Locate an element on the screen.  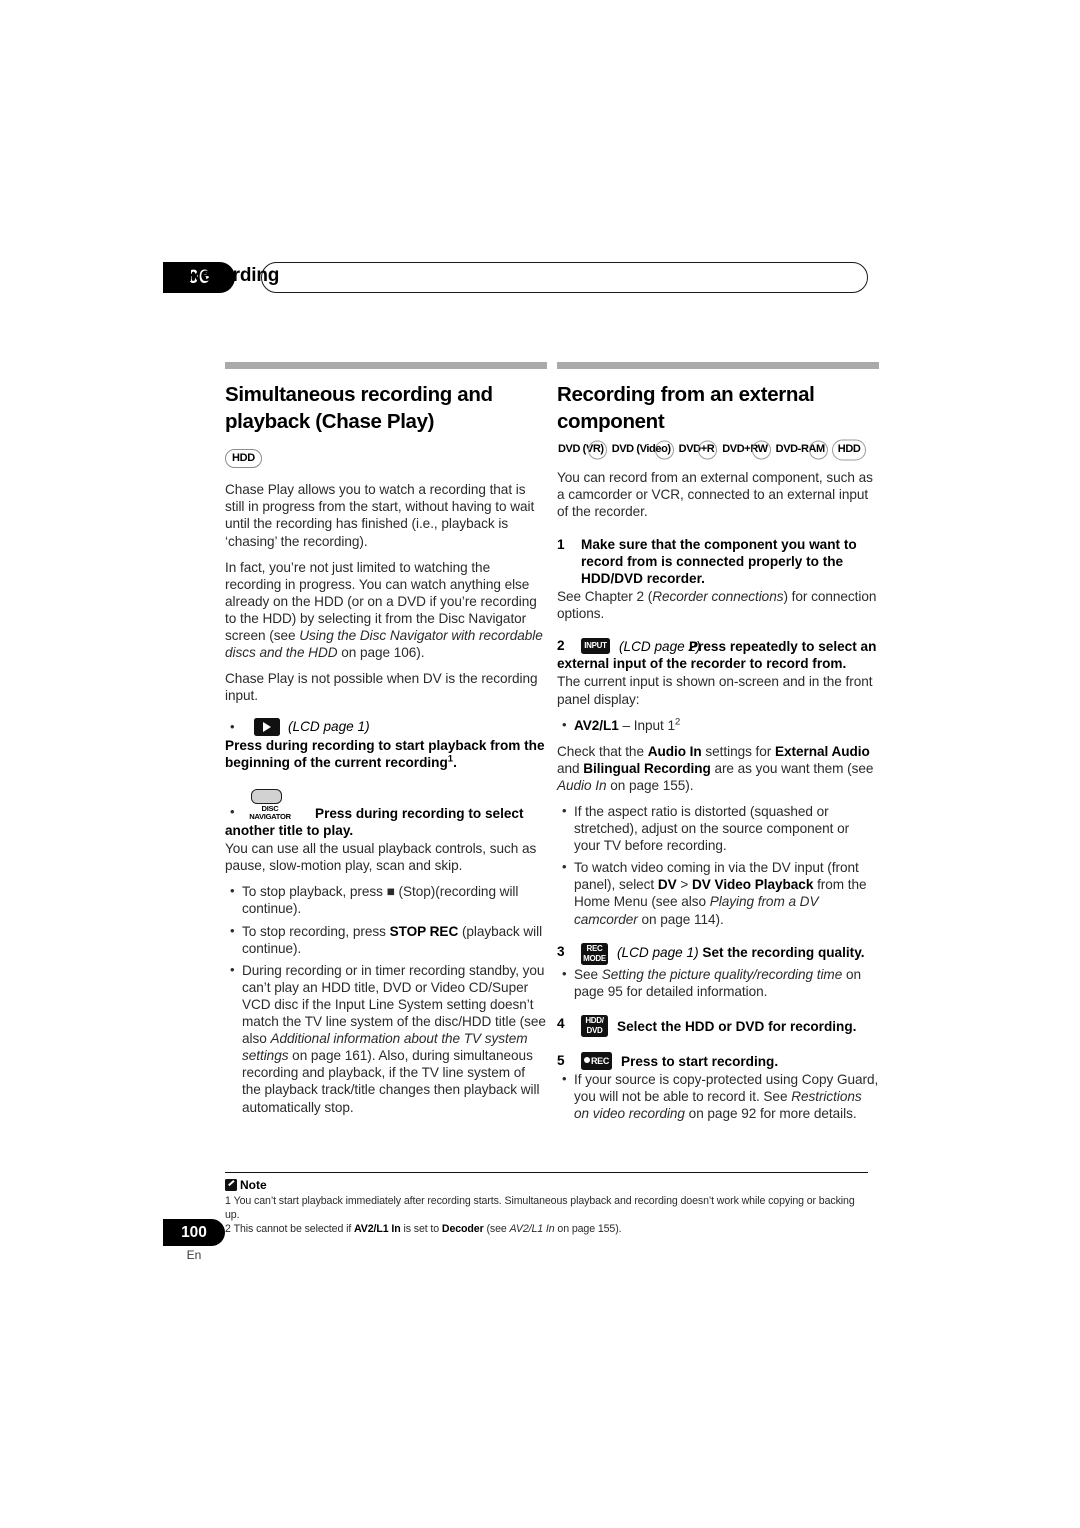
bullet1-bold: STOP REC is located at coordinates (424, 931).